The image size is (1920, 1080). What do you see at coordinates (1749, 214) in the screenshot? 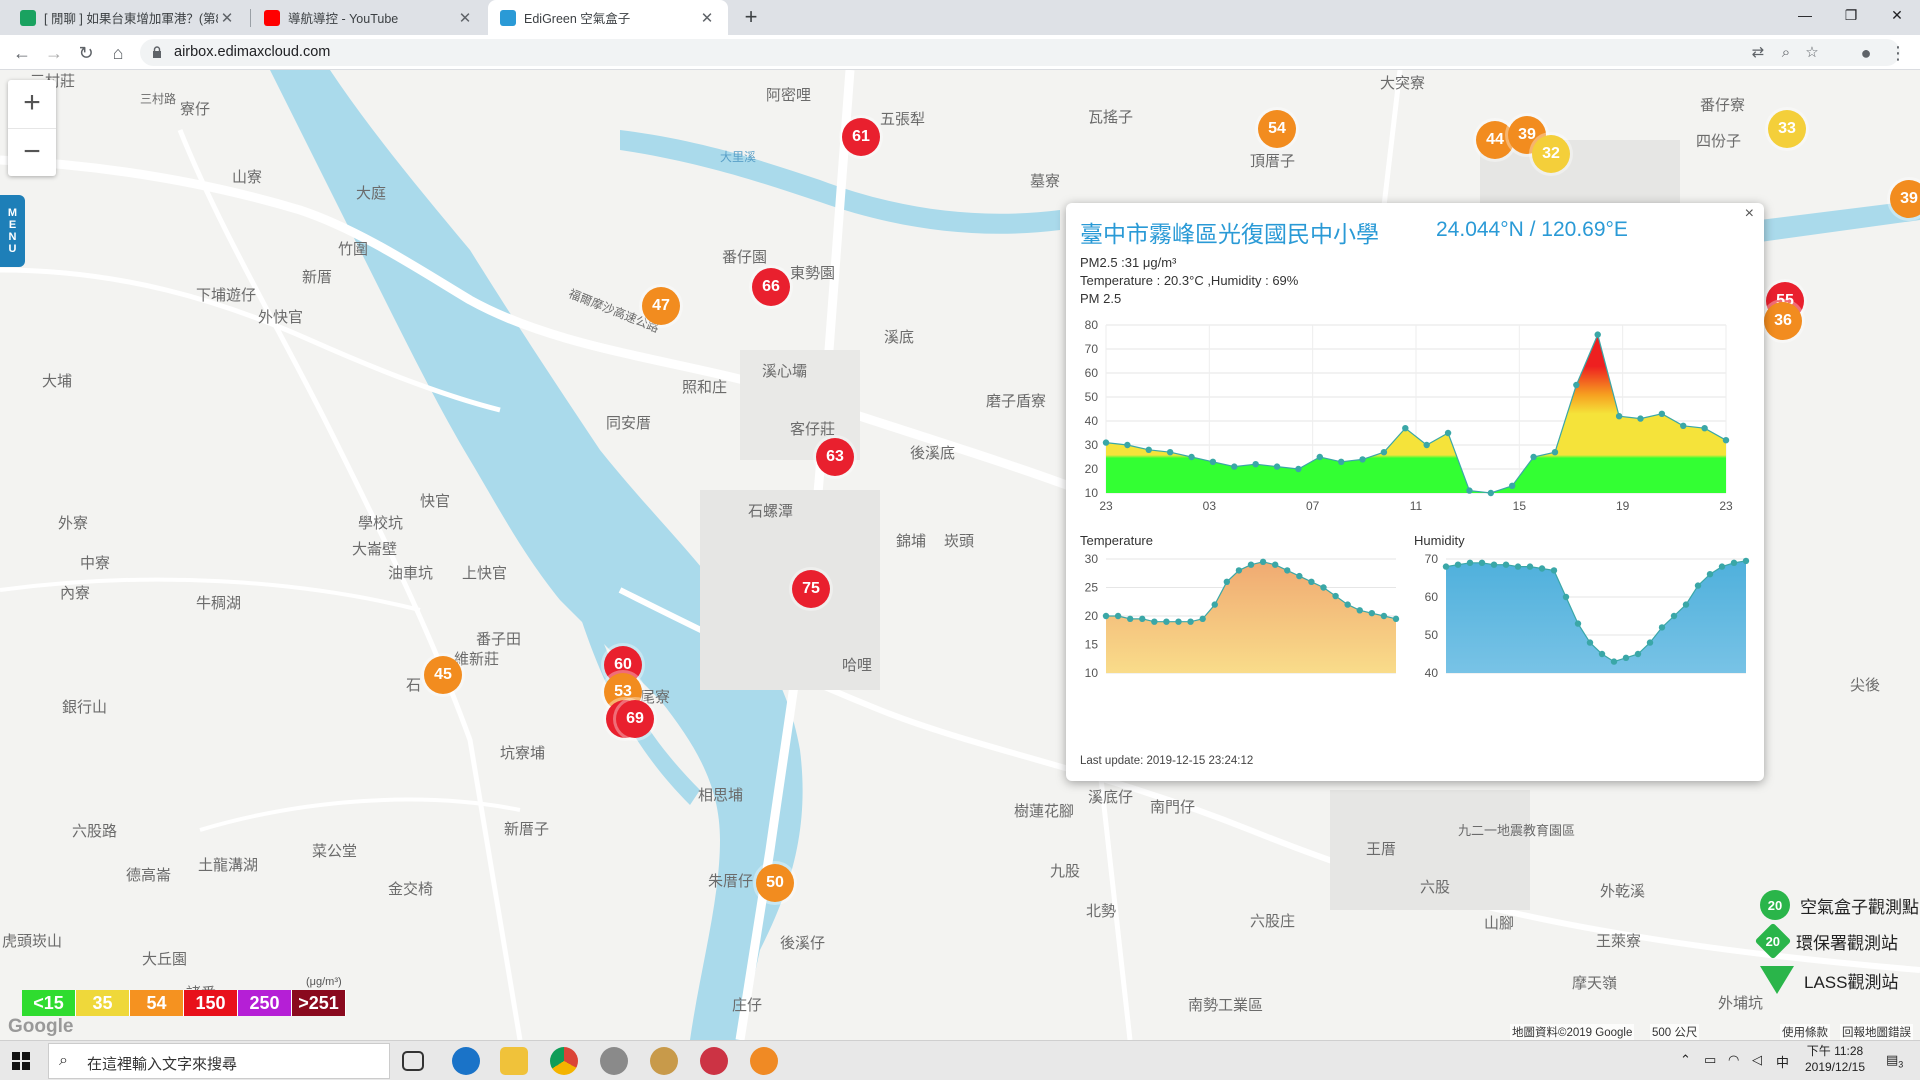
I see `info-close-button: ×` at bounding box center [1749, 214].